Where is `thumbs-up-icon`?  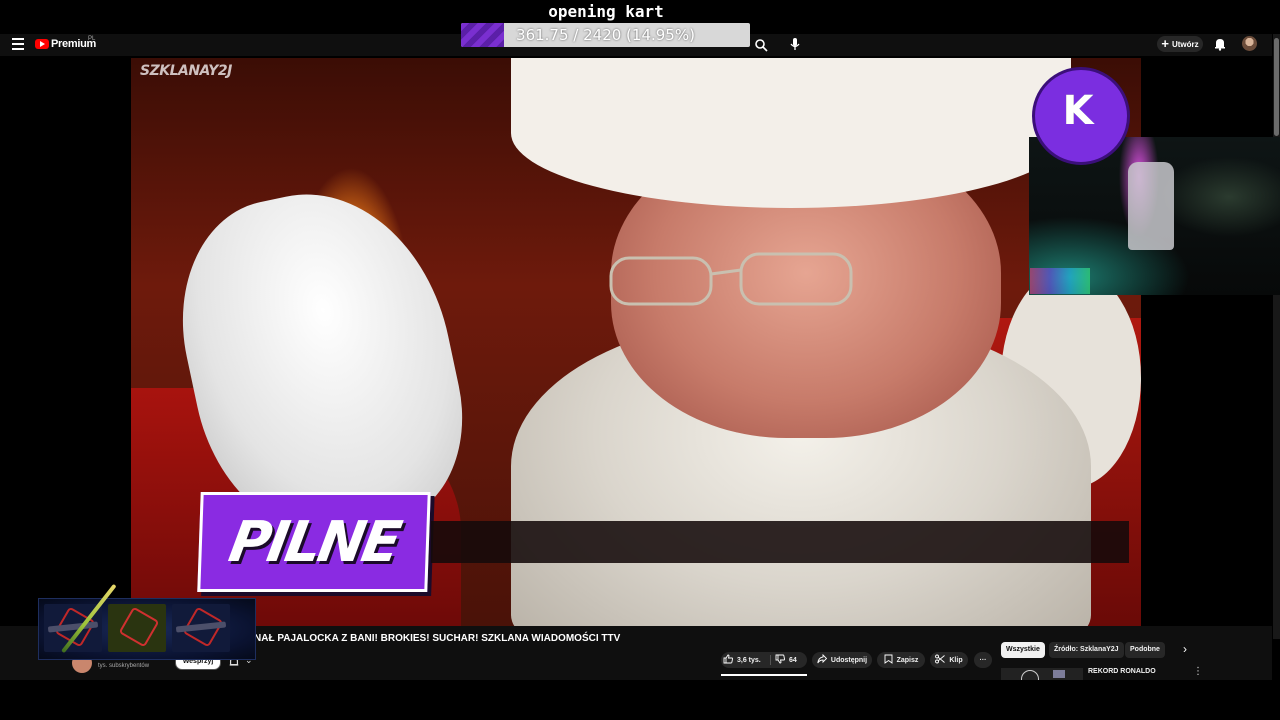 thumbs-up-icon is located at coordinates (728, 660).